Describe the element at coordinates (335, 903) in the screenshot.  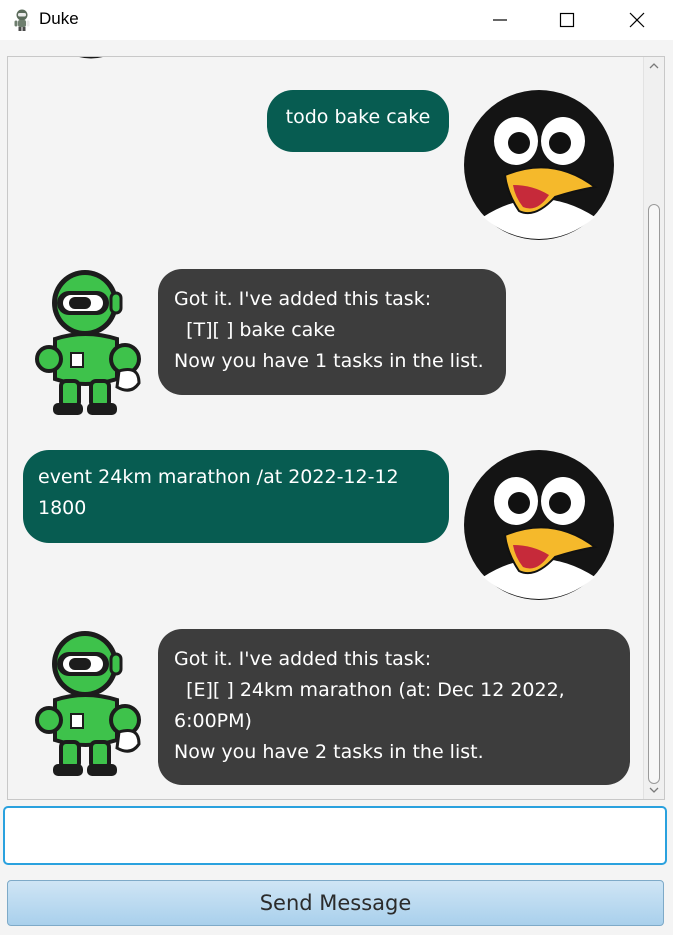
I see `send-message-button: Send Message` at that location.